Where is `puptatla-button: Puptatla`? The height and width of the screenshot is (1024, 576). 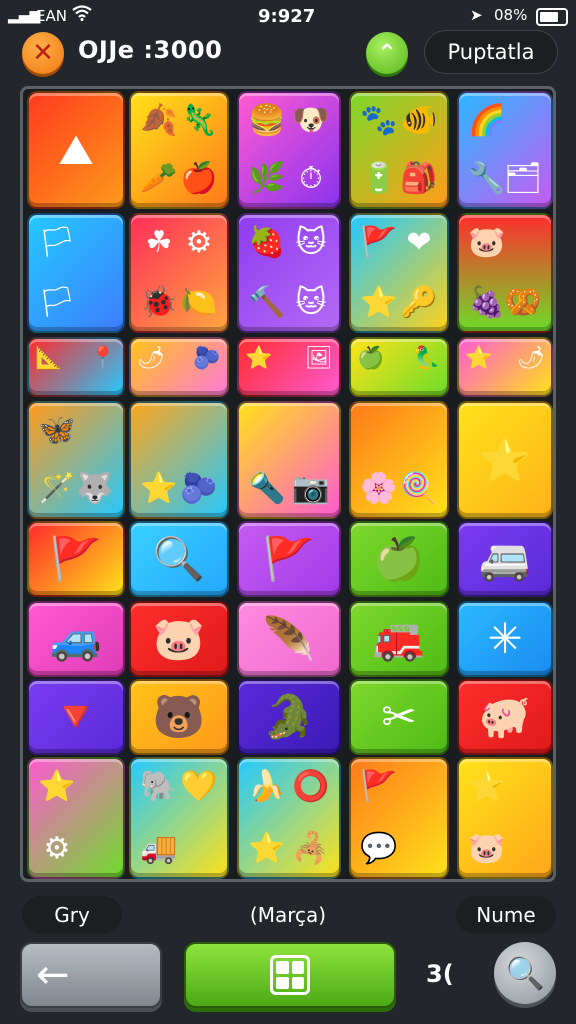
puptatla-button: Puptatla is located at coordinates (491, 52).